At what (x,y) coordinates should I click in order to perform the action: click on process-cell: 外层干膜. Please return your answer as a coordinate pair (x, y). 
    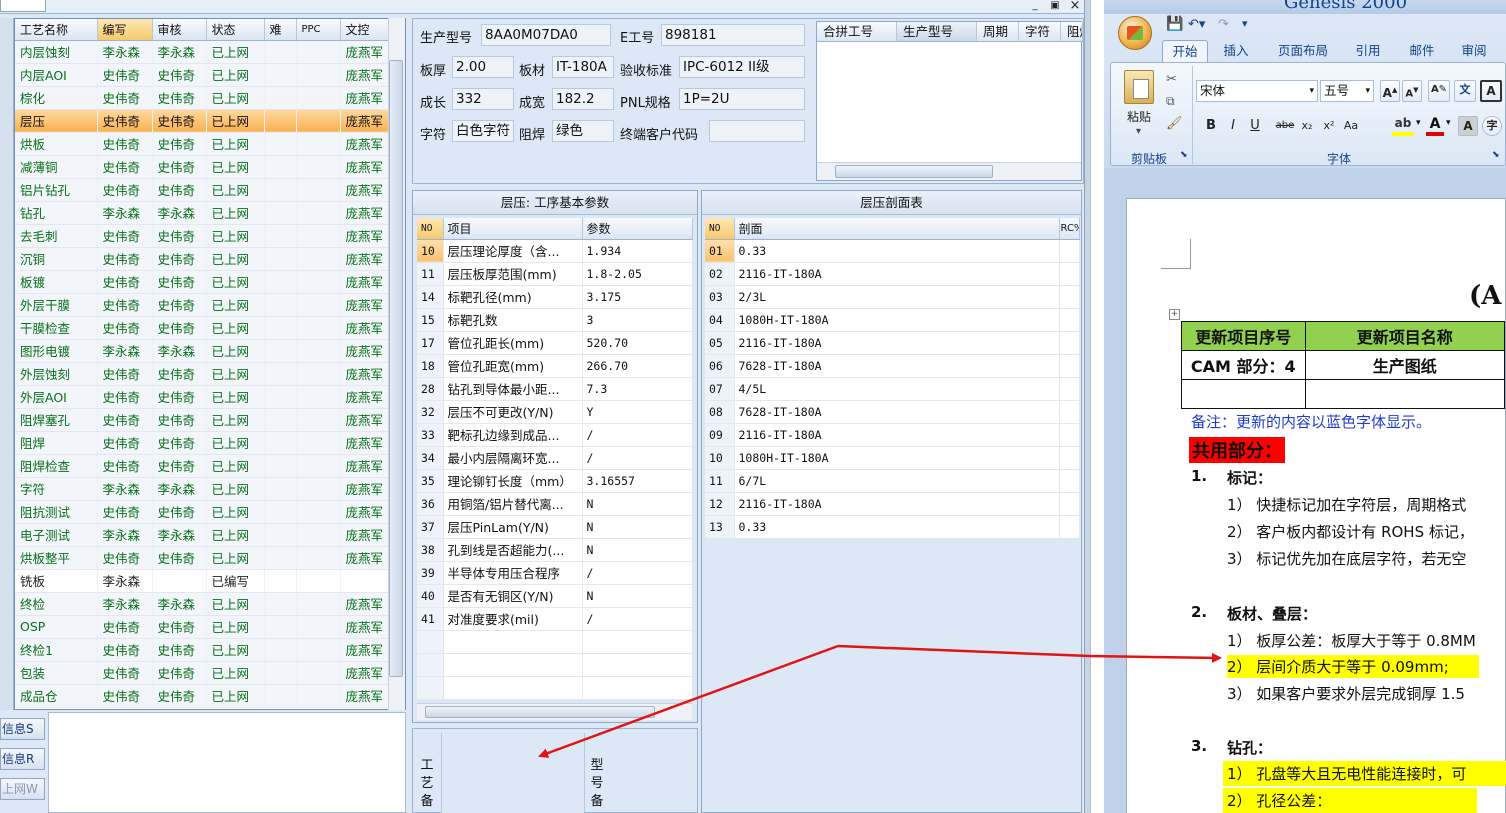
    Looking at the image, I should click on (56, 305).